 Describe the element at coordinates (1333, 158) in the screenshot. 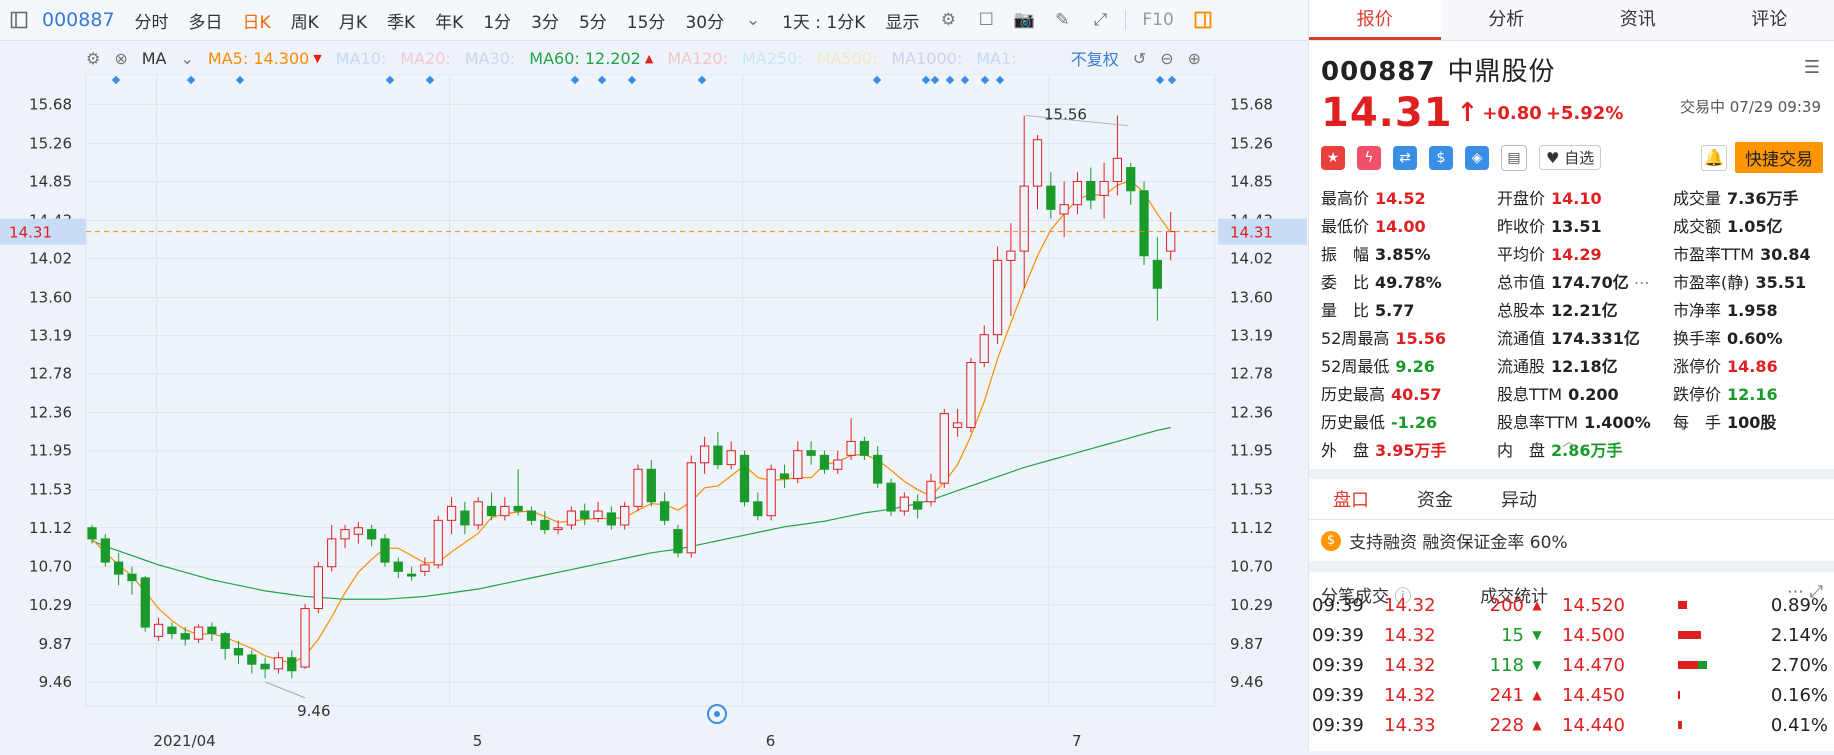

I see `china-flag-icon: ★` at that location.